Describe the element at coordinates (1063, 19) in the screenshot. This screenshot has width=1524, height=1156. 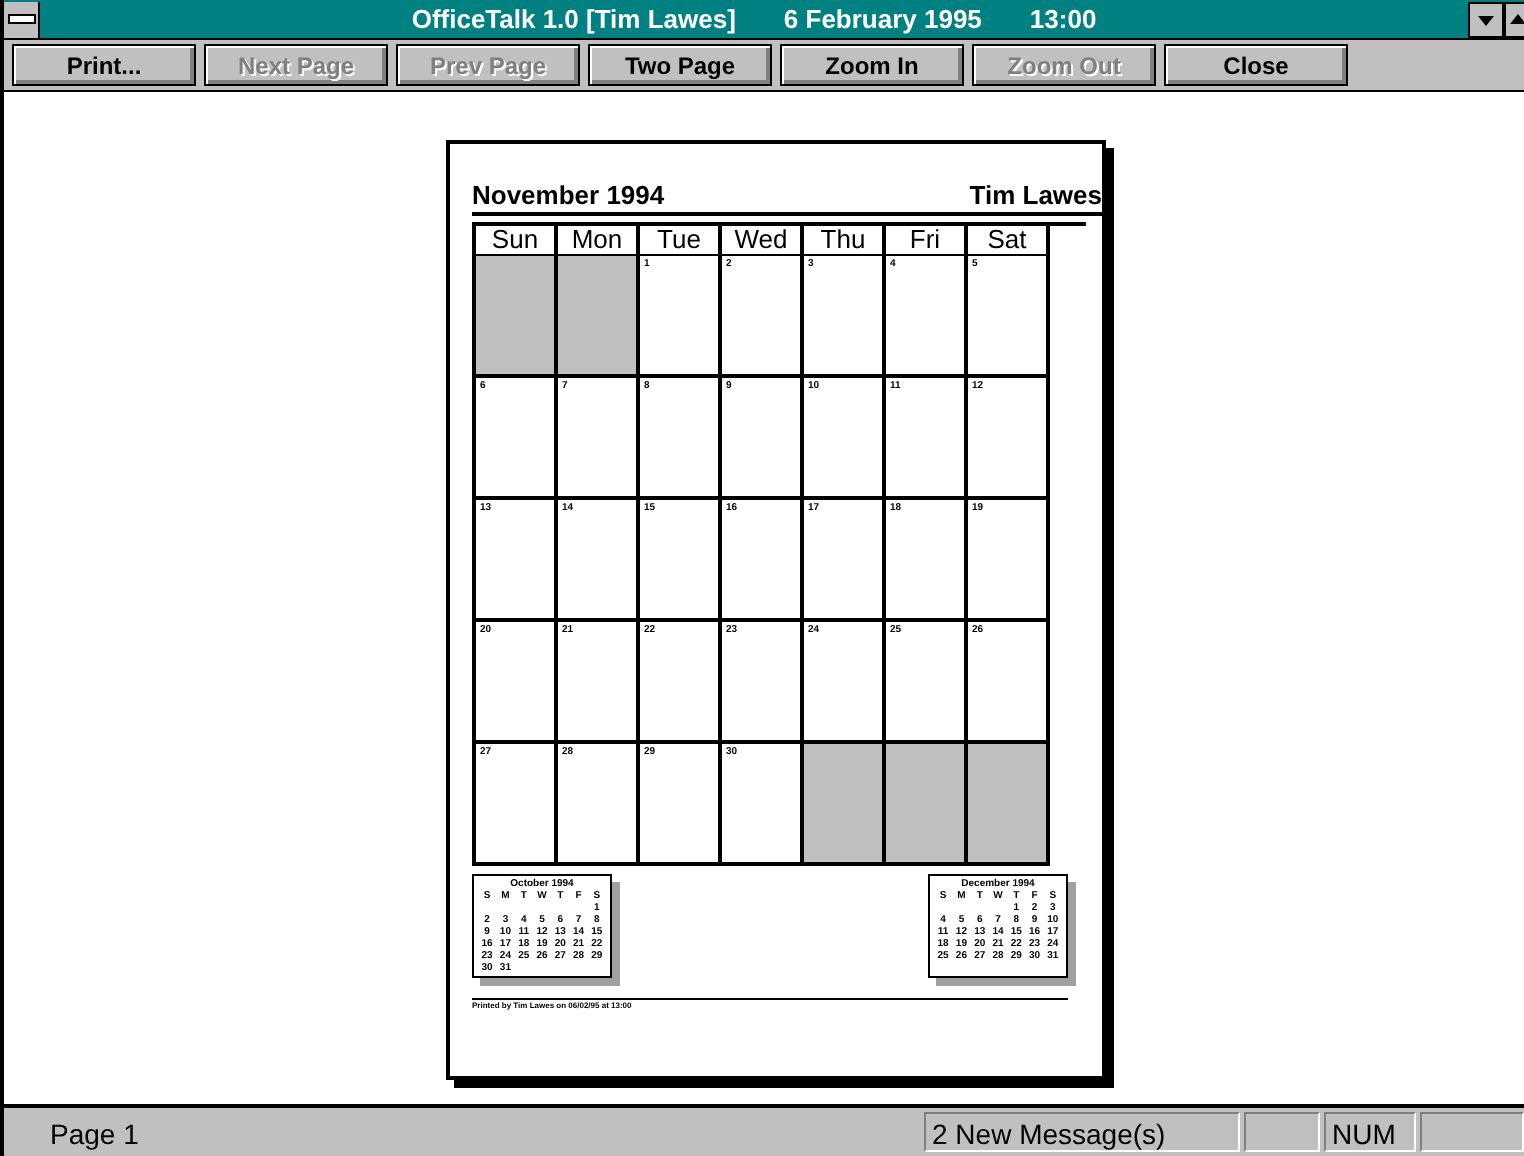
I see `title-time: 13:00` at that location.